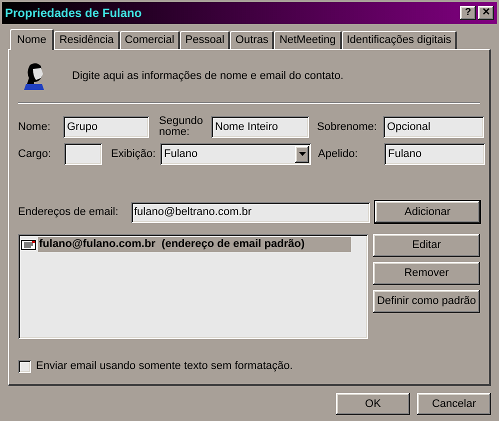 This screenshot has width=499, height=421. What do you see at coordinates (208, 76) in the screenshot?
I see `instruction-text: Digite aqui as informações de nome e email do contato.` at bounding box center [208, 76].